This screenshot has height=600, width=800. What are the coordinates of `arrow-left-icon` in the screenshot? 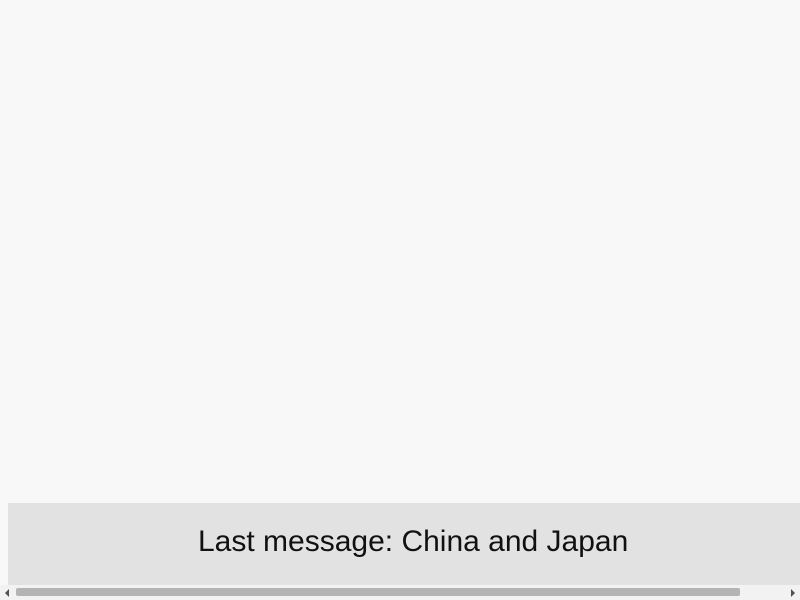 It's located at (7, 592).